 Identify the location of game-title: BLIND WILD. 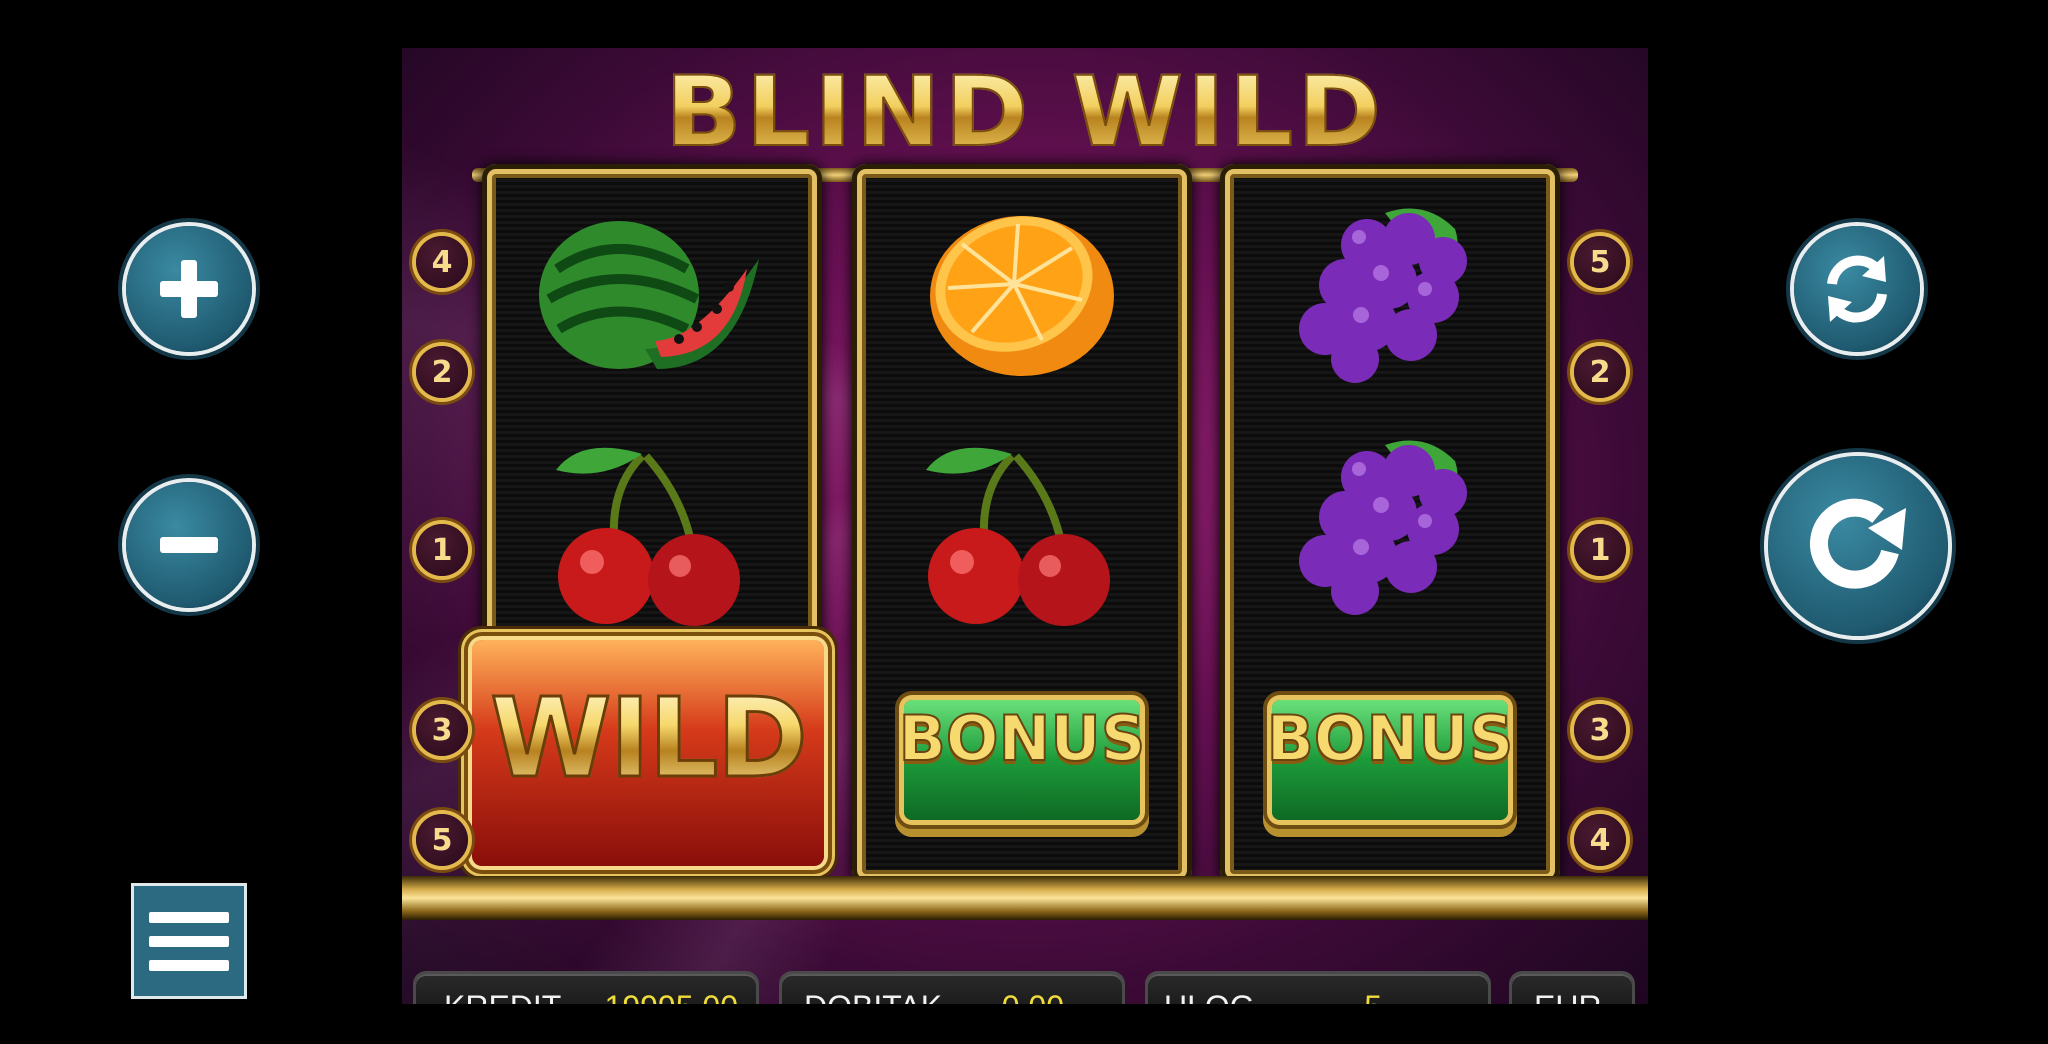
(1025, 112).